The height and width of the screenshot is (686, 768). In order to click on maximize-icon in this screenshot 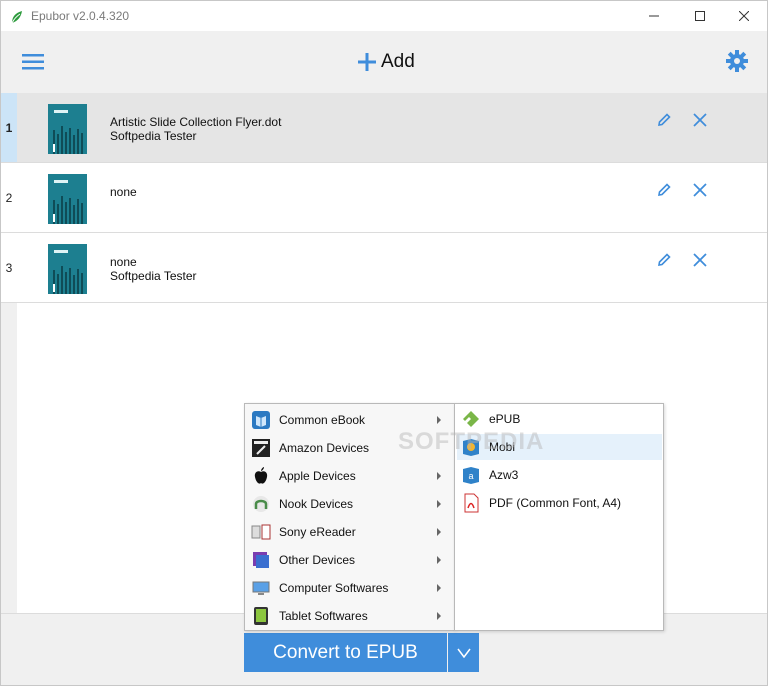, I will do `click(700, 16)`.